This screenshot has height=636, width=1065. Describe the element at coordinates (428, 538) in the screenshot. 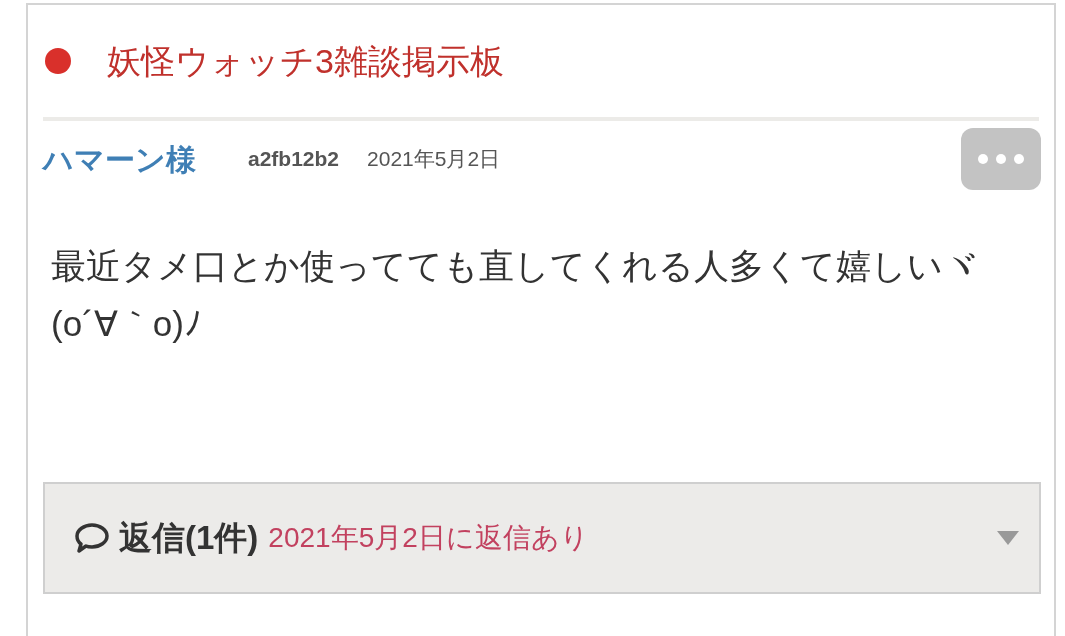

I see `last-reply-date: 2021年5月2日に返信あり` at that location.